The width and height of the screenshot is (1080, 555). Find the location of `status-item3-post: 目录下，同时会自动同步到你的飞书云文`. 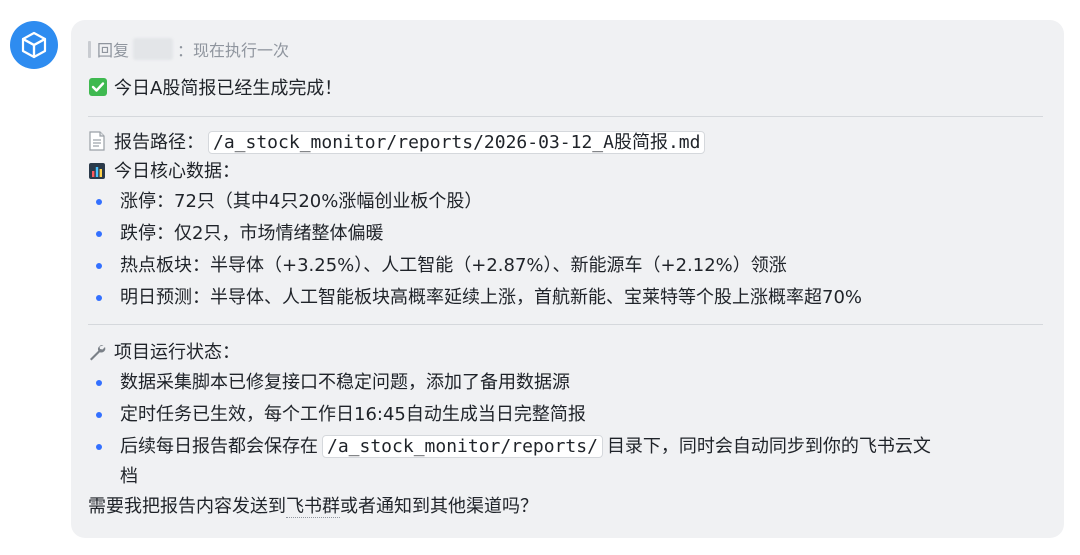

status-item3-post: 目录下，同时会自动同步到你的飞书云文 is located at coordinates (768, 446).